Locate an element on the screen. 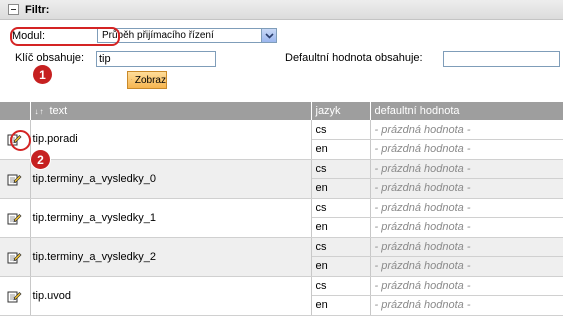  header-text: ↓↑ text is located at coordinates (171, 111).